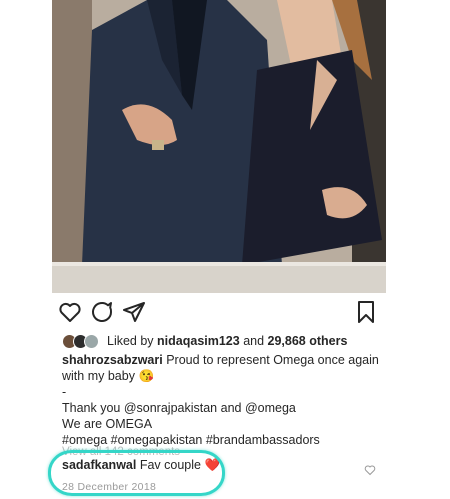 The image size is (450, 499). What do you see at coordinates (107, 424) in the screenshot?
I see `caption-we-are: We are OMEGA` at bounding box center [107, 424].